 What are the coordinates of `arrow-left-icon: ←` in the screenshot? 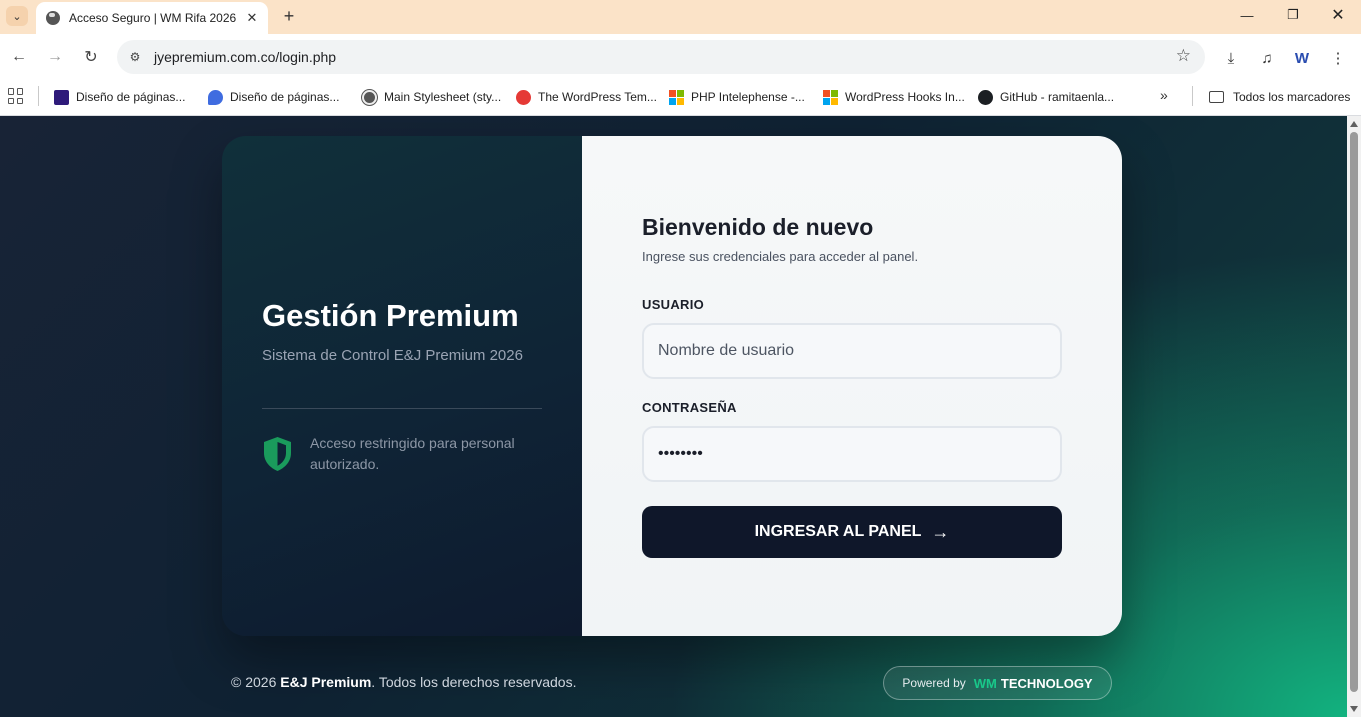 It's located at (19, 56).